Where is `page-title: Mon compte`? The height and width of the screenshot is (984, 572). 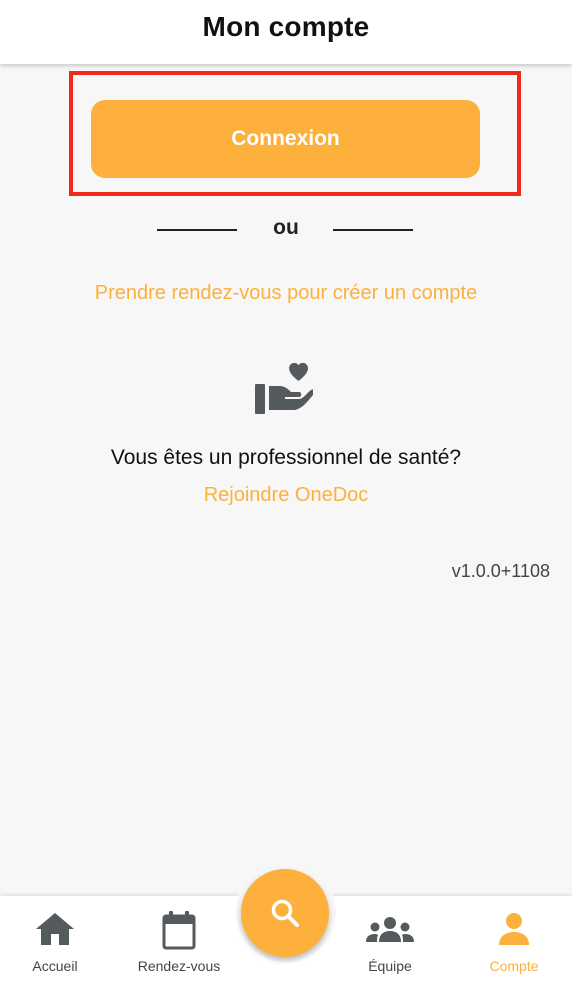
page-title: Mon compte is located at coordinates (286, 26).